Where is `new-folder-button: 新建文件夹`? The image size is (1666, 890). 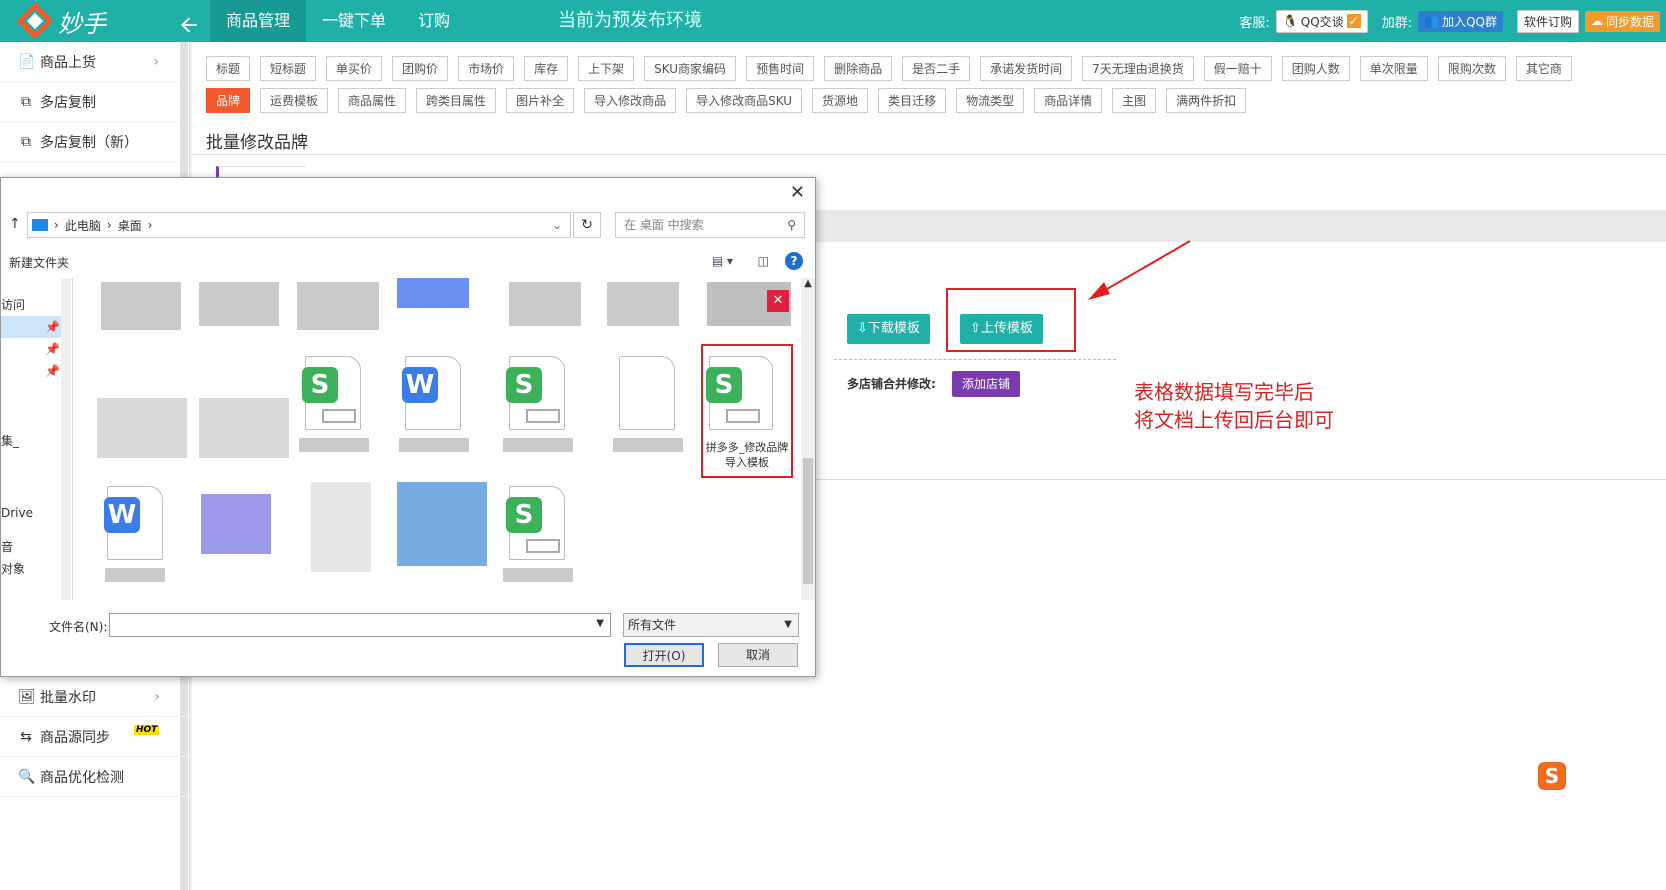 new-folder-button: 新建文件夹 is located at coordinates (39, 262).